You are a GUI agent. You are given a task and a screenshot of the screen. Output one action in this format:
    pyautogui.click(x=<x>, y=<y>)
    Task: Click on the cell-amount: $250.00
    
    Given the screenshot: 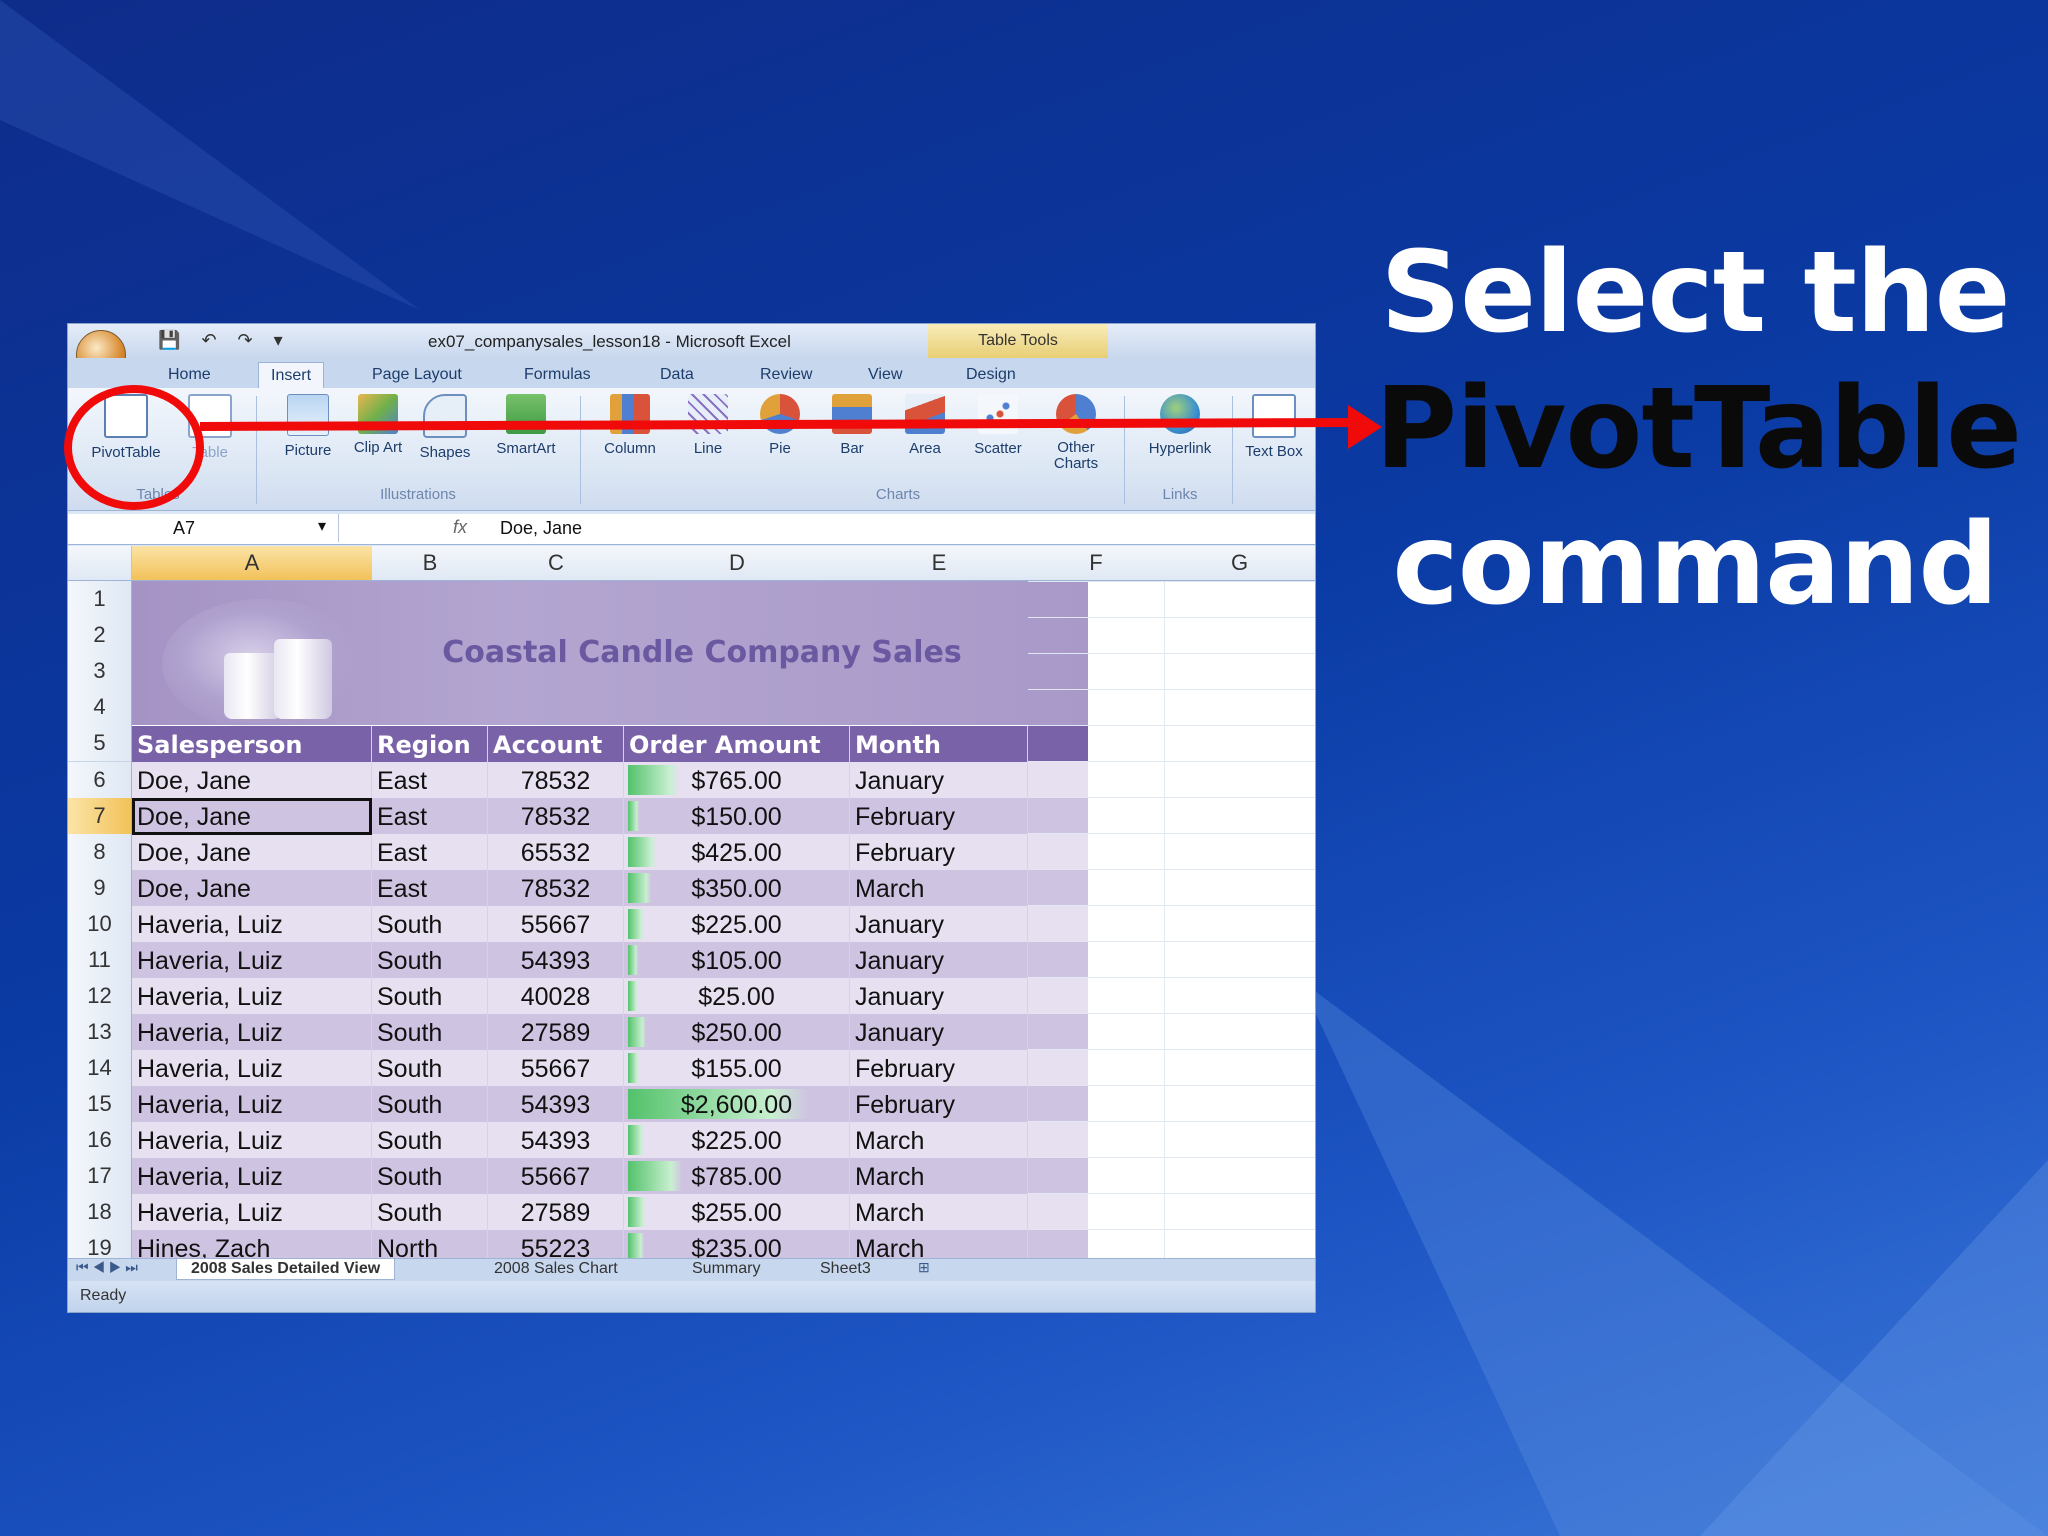 What is the action you would take?
    pyautogui.click(x=737, y=1032)
    